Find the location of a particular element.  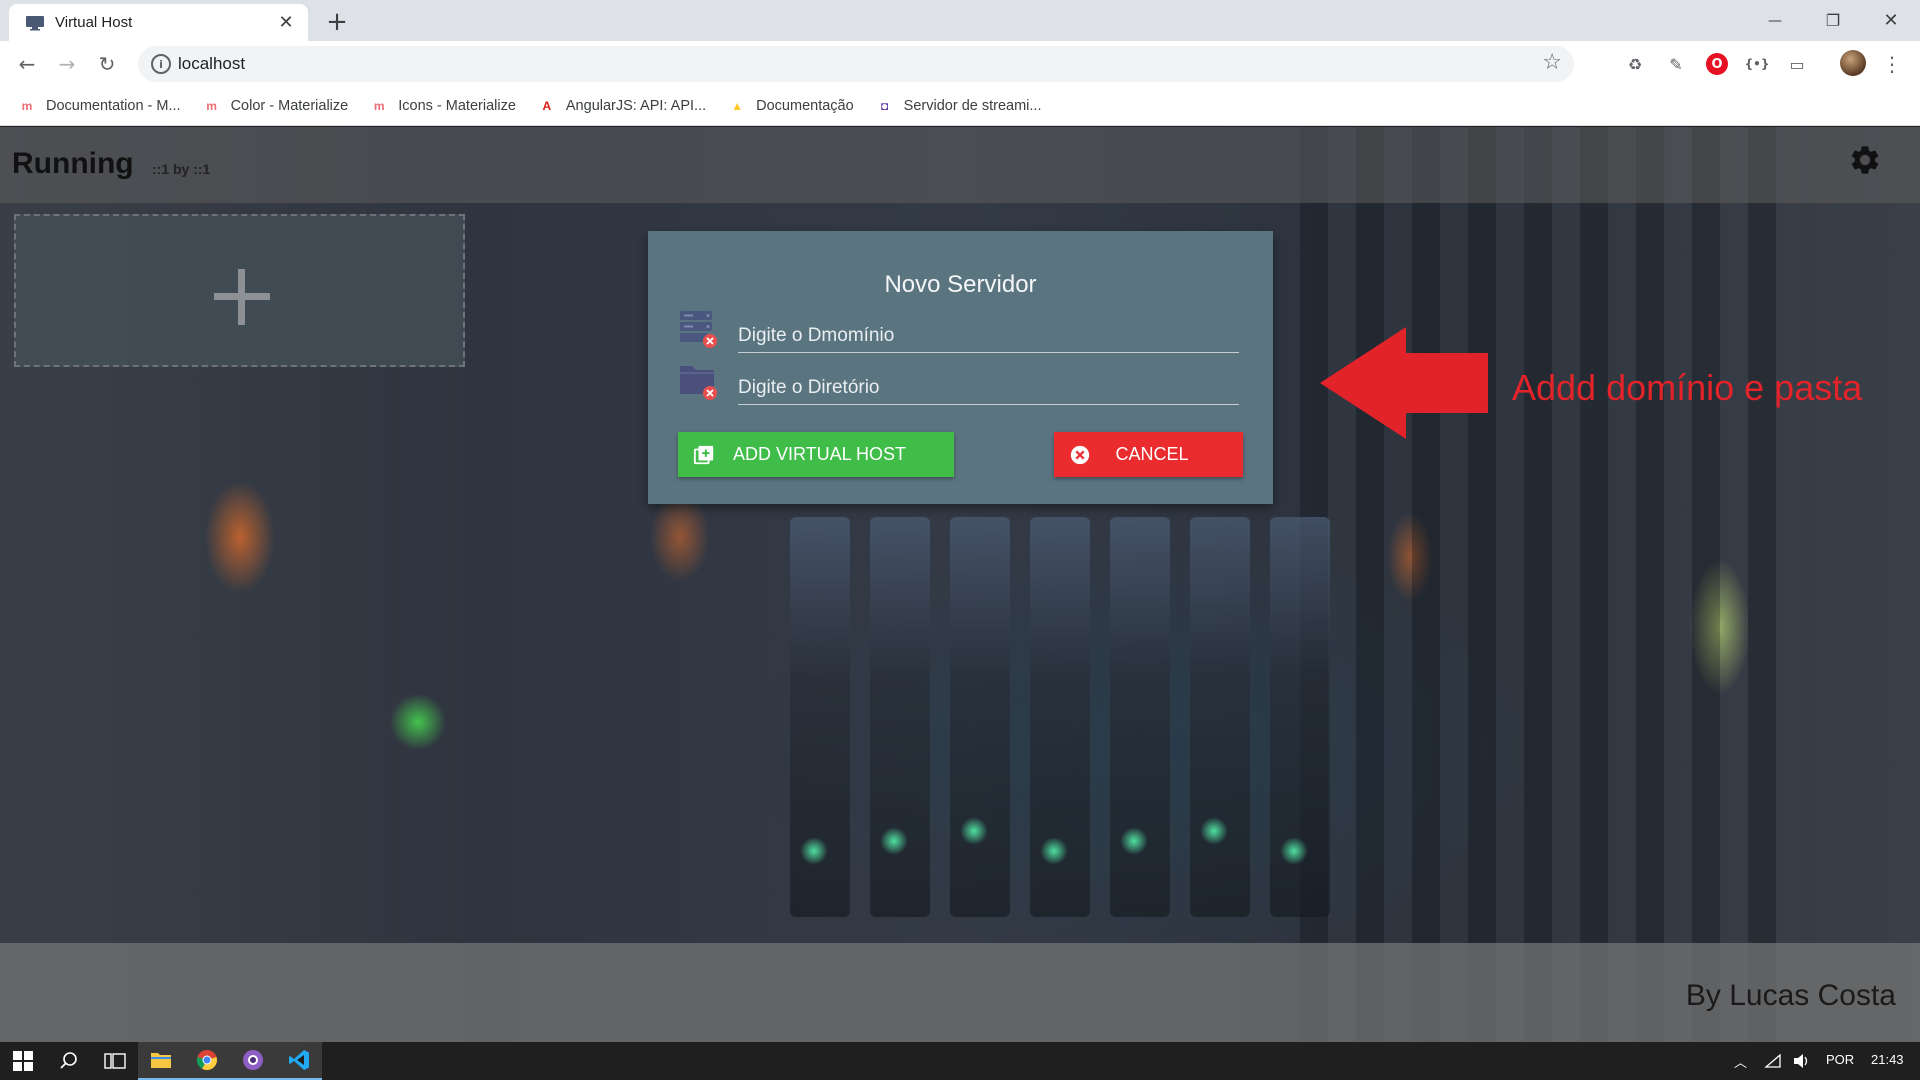

cast-icon: ▭ is located at coordinates (1797, 64).